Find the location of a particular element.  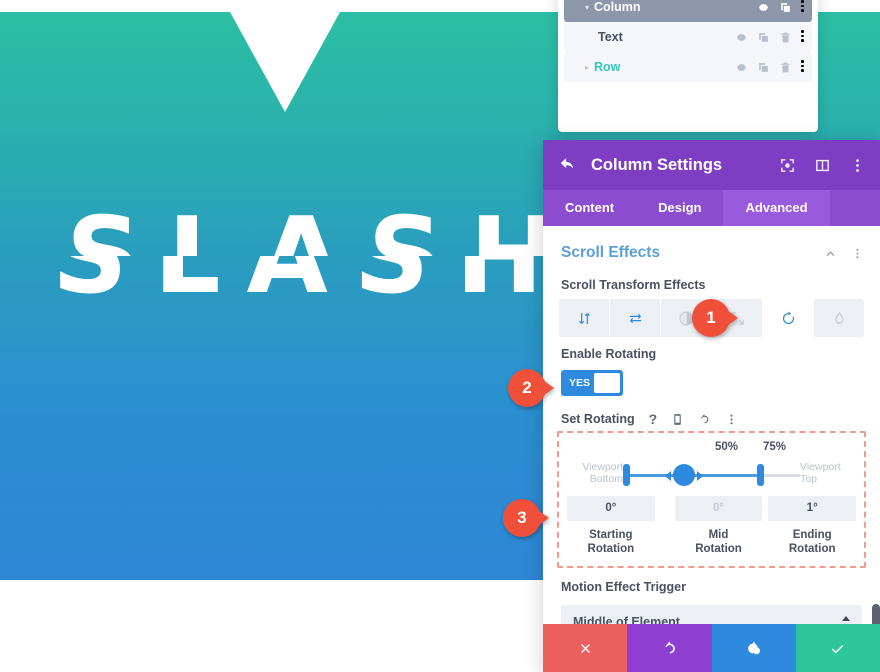

settings-scrollbar is located at coordinates (876, 614).